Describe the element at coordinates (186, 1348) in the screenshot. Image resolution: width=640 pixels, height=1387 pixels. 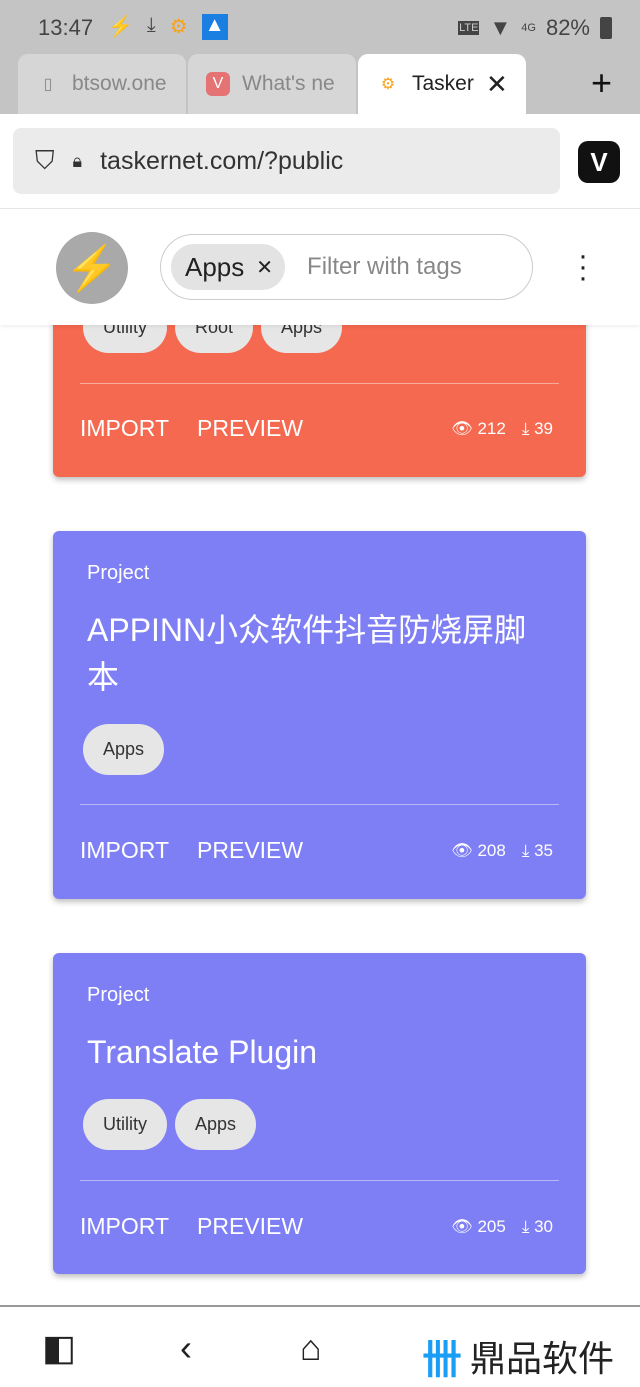
I see `back-icon: ‹` at that location.